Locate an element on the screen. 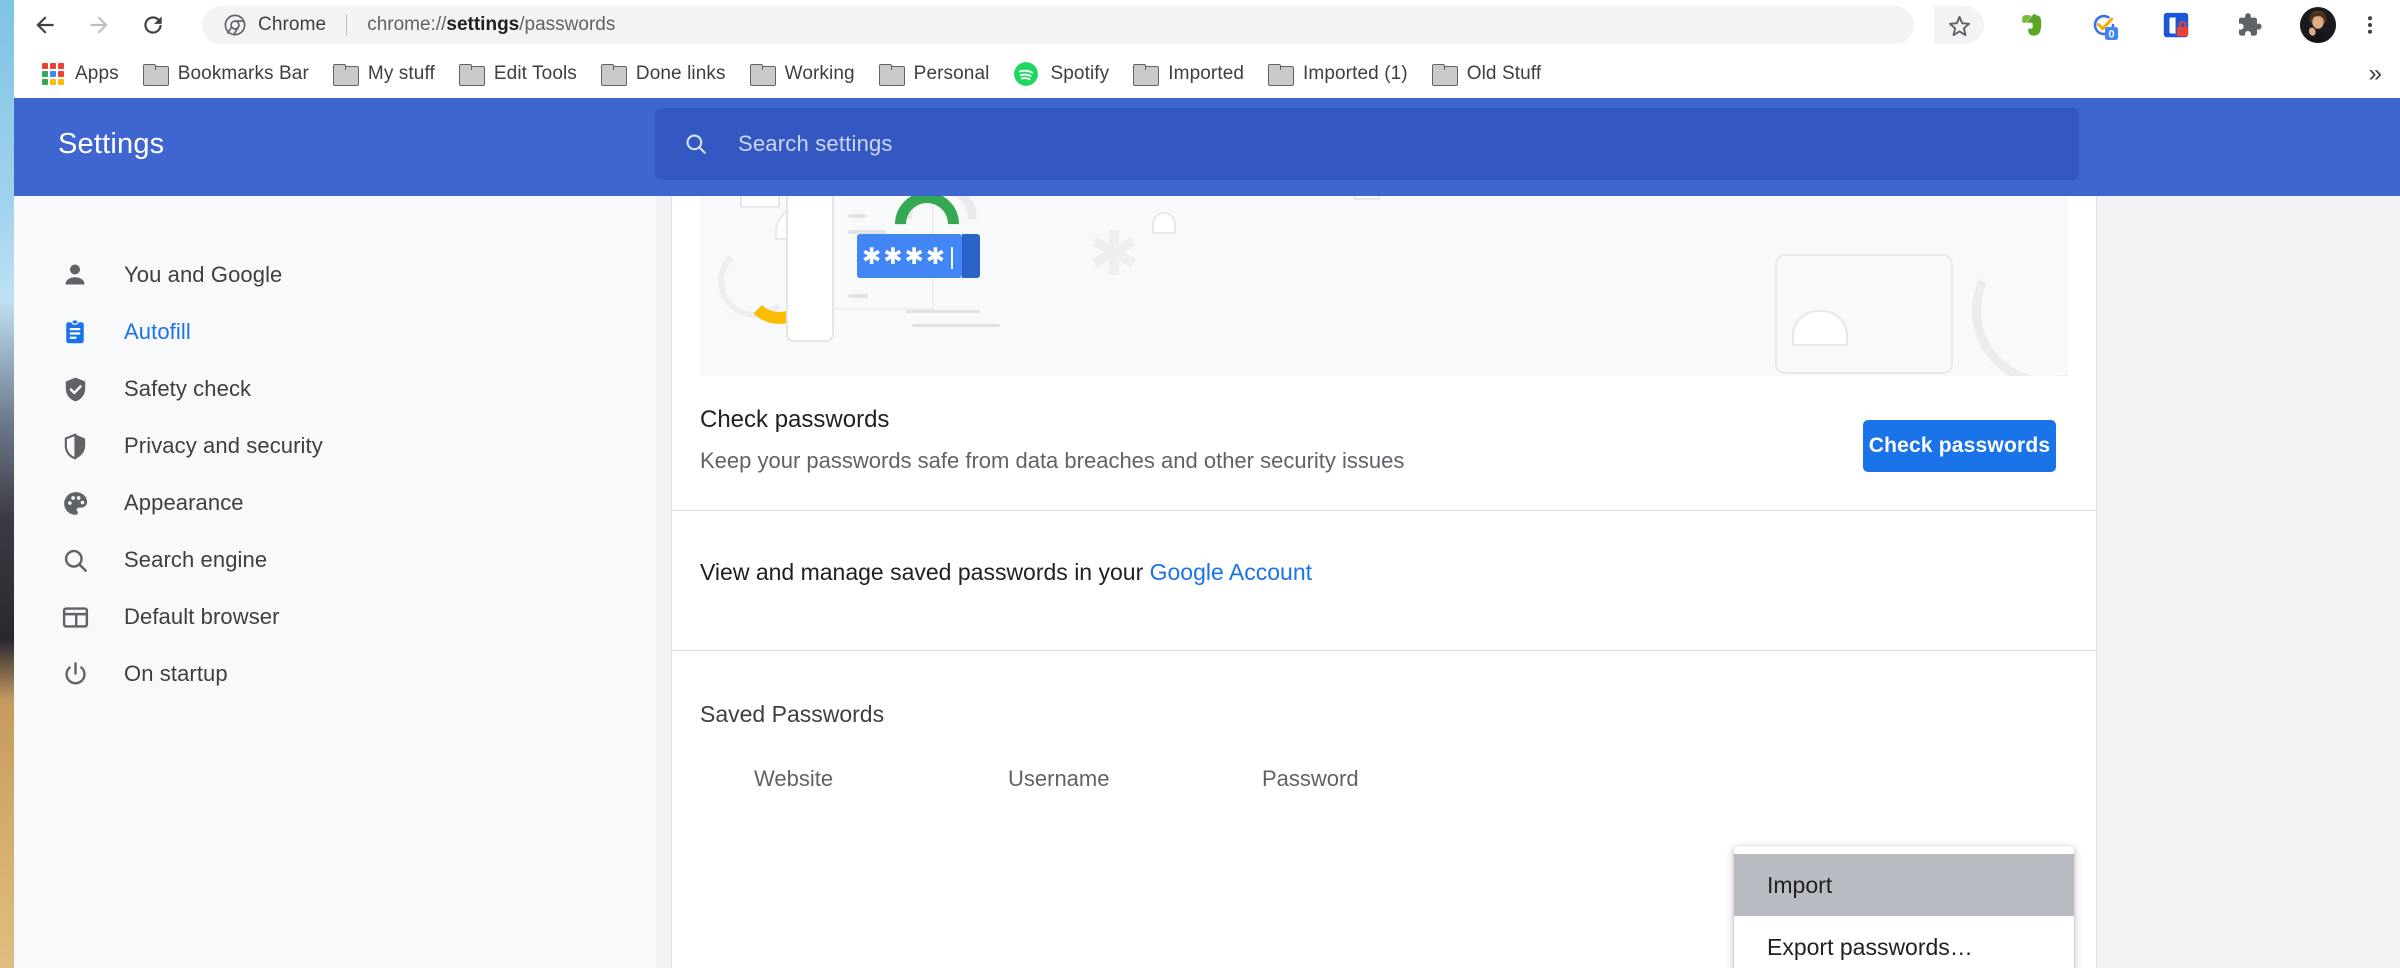 The height and width of the screenshot is (968, 2400). bookmark-personal: Personal is located at coordinates (934, 74).